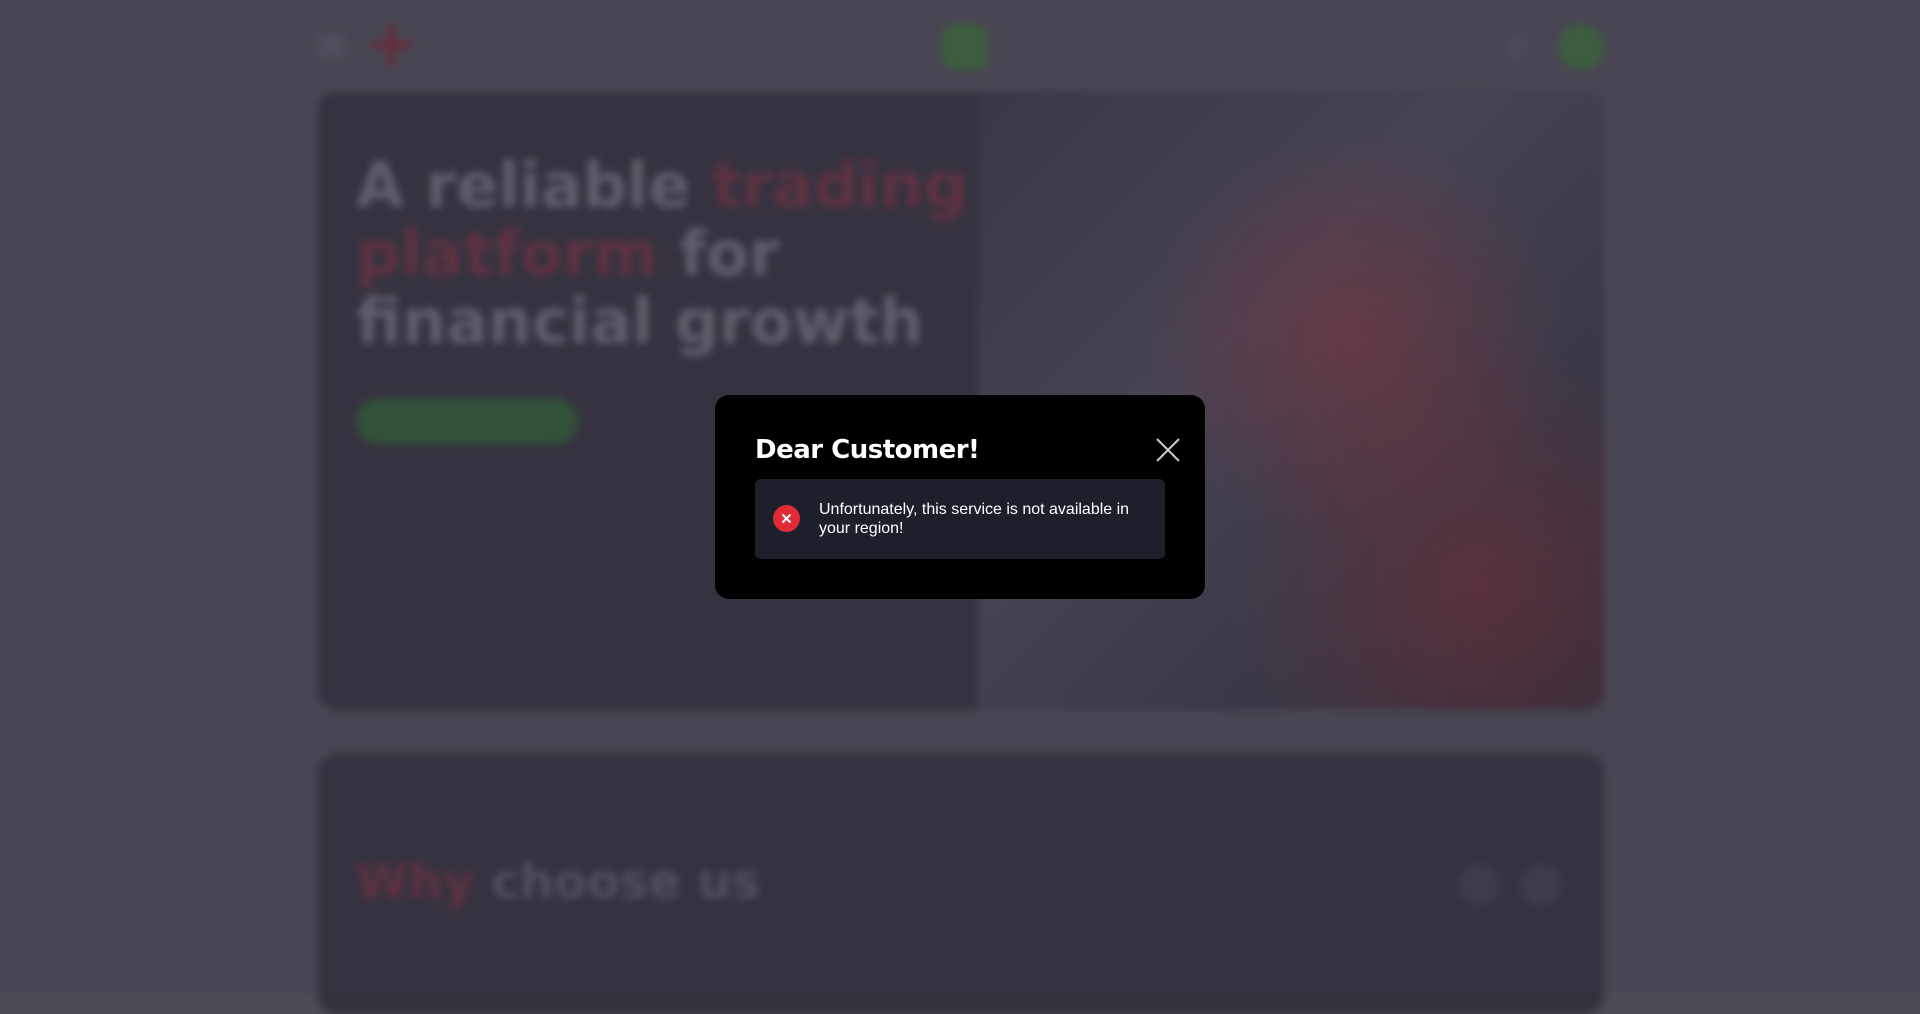 Image resolution: width=1920 pixels, height=1014 pixels. I want to click on close-icon, so click(1168, 450).